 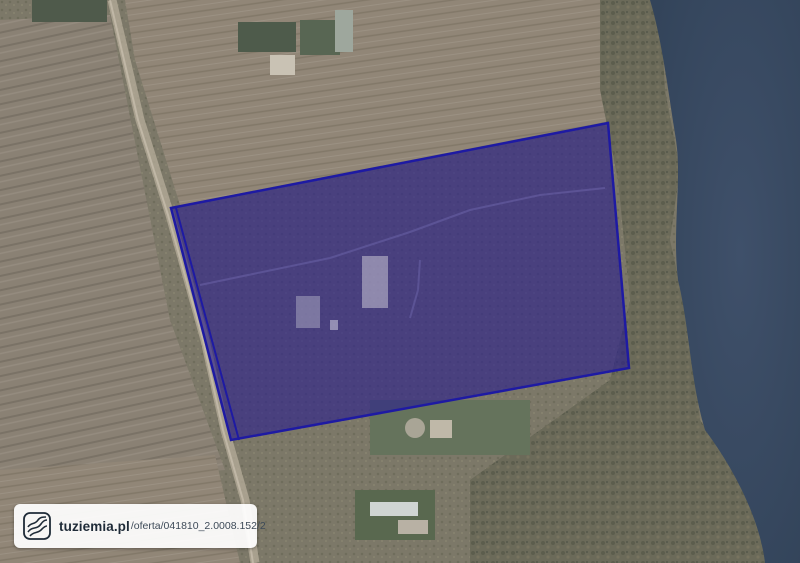 What do you see at coordinates (198, 526) in the screenshot?
I see `attribution-path: /oferta/041810_2.0008.152/2` at bounding box center [198, 526].